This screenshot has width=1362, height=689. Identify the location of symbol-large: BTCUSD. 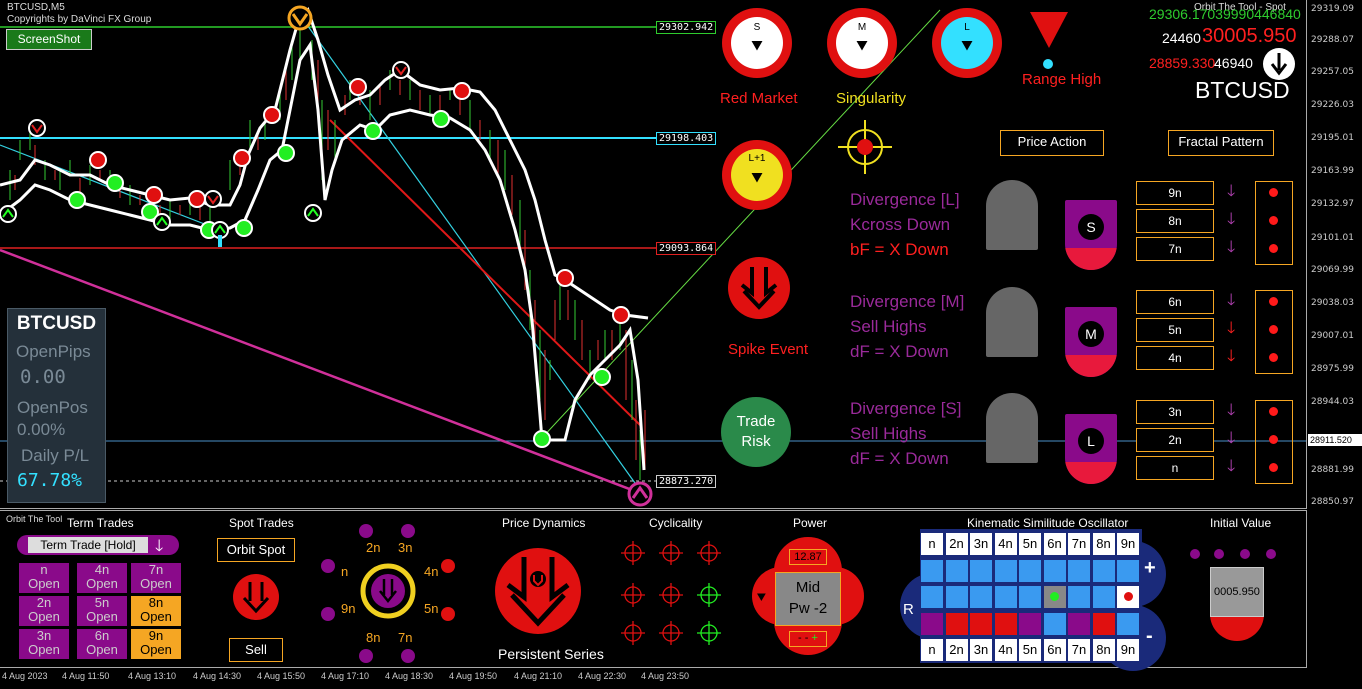
(1242, 90).